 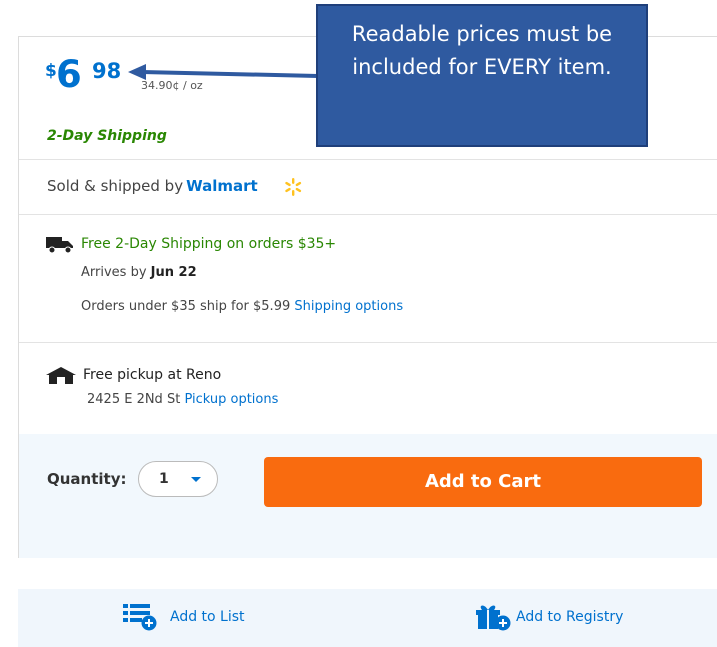 I want to click on truck-icon, so click(x=59, y=245).